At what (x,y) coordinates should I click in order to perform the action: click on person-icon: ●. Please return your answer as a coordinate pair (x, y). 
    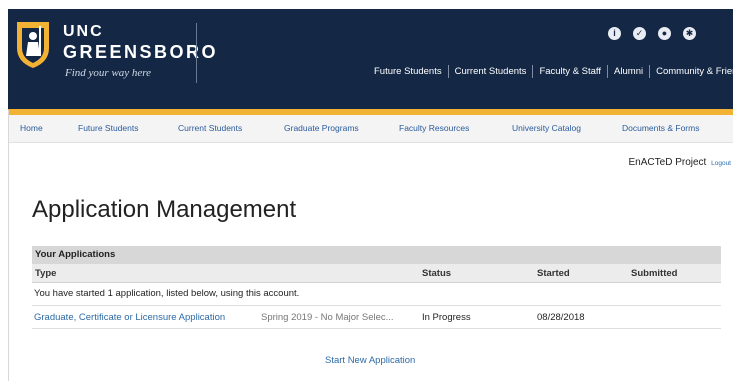
    Looking at the image, I should click on (664, 33).